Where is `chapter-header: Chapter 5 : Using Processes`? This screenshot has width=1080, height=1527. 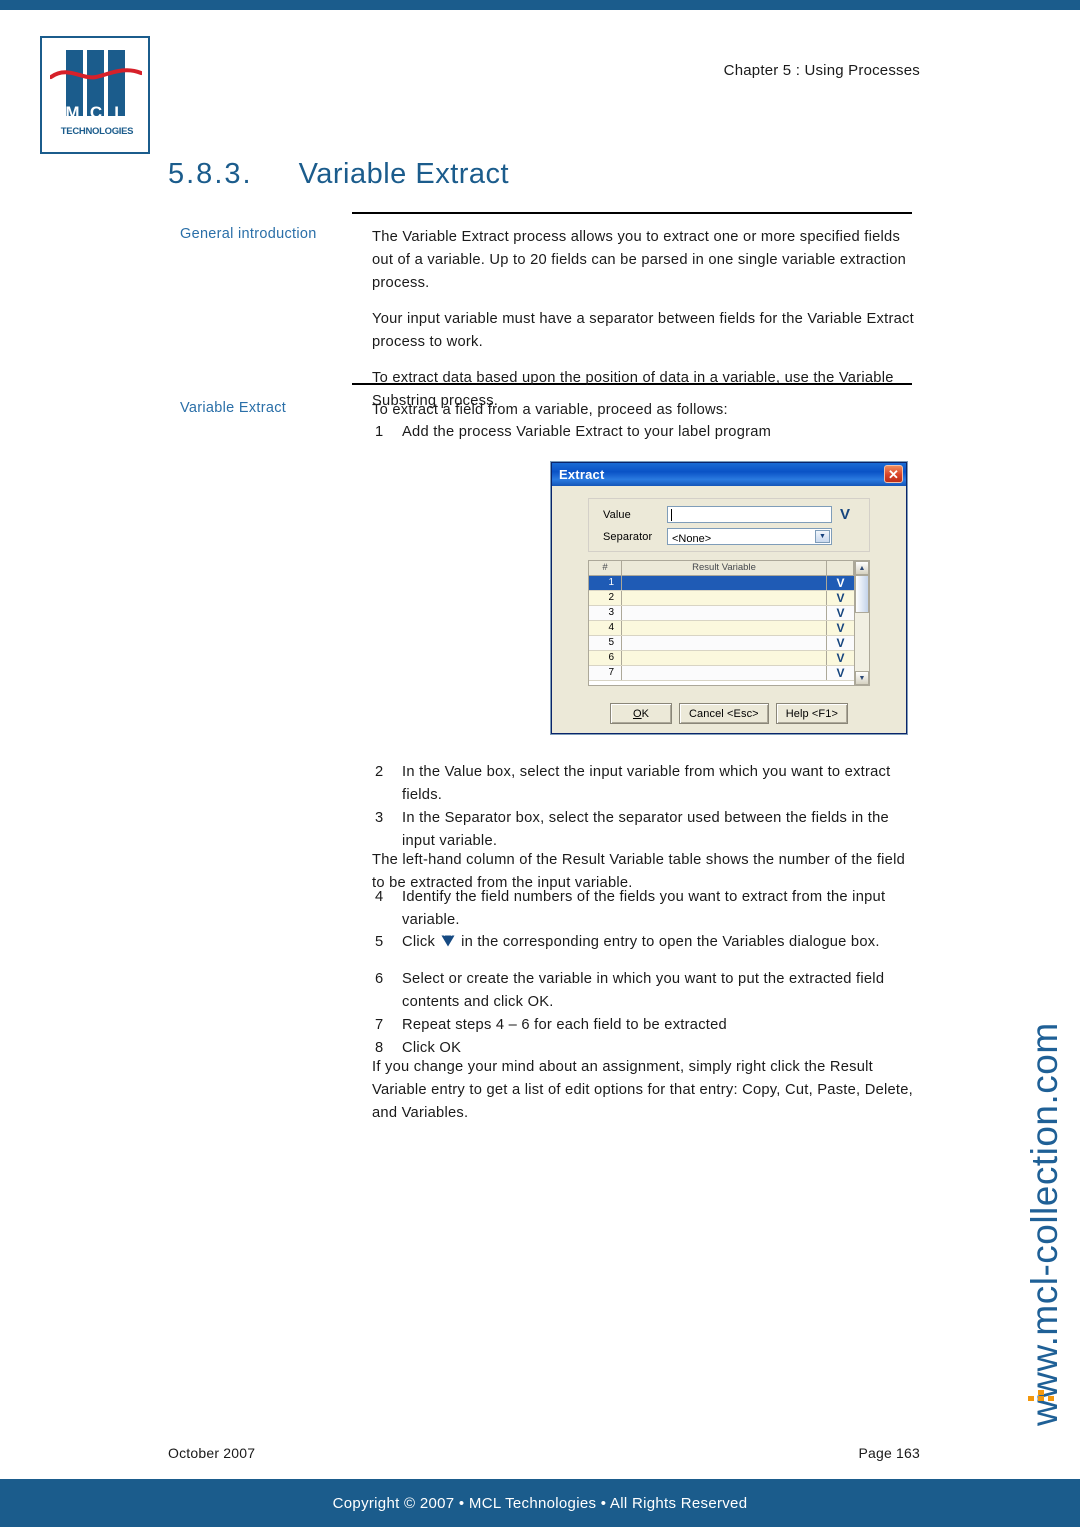 chapter-header: Chapter 5 : Using Processes is located at coordinates (821, 70).